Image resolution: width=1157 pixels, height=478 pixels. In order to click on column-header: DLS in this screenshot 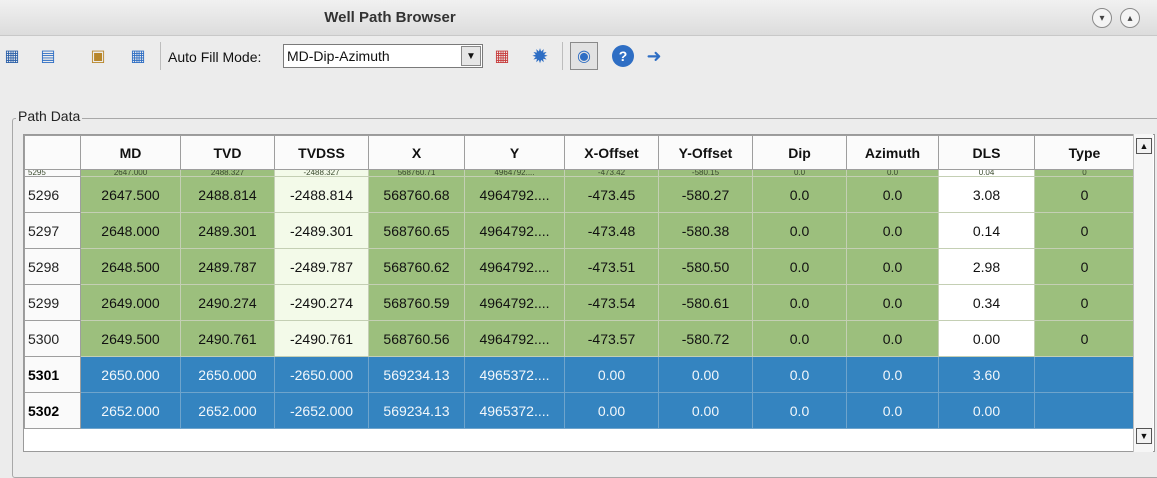, I will do `click(986, 152)`.